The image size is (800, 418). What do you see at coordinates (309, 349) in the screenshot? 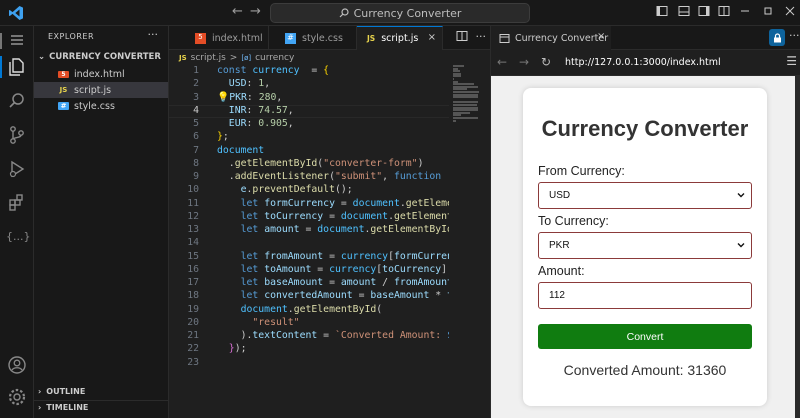
I see `code-line: 22 });` at bounding box center [309, 349].